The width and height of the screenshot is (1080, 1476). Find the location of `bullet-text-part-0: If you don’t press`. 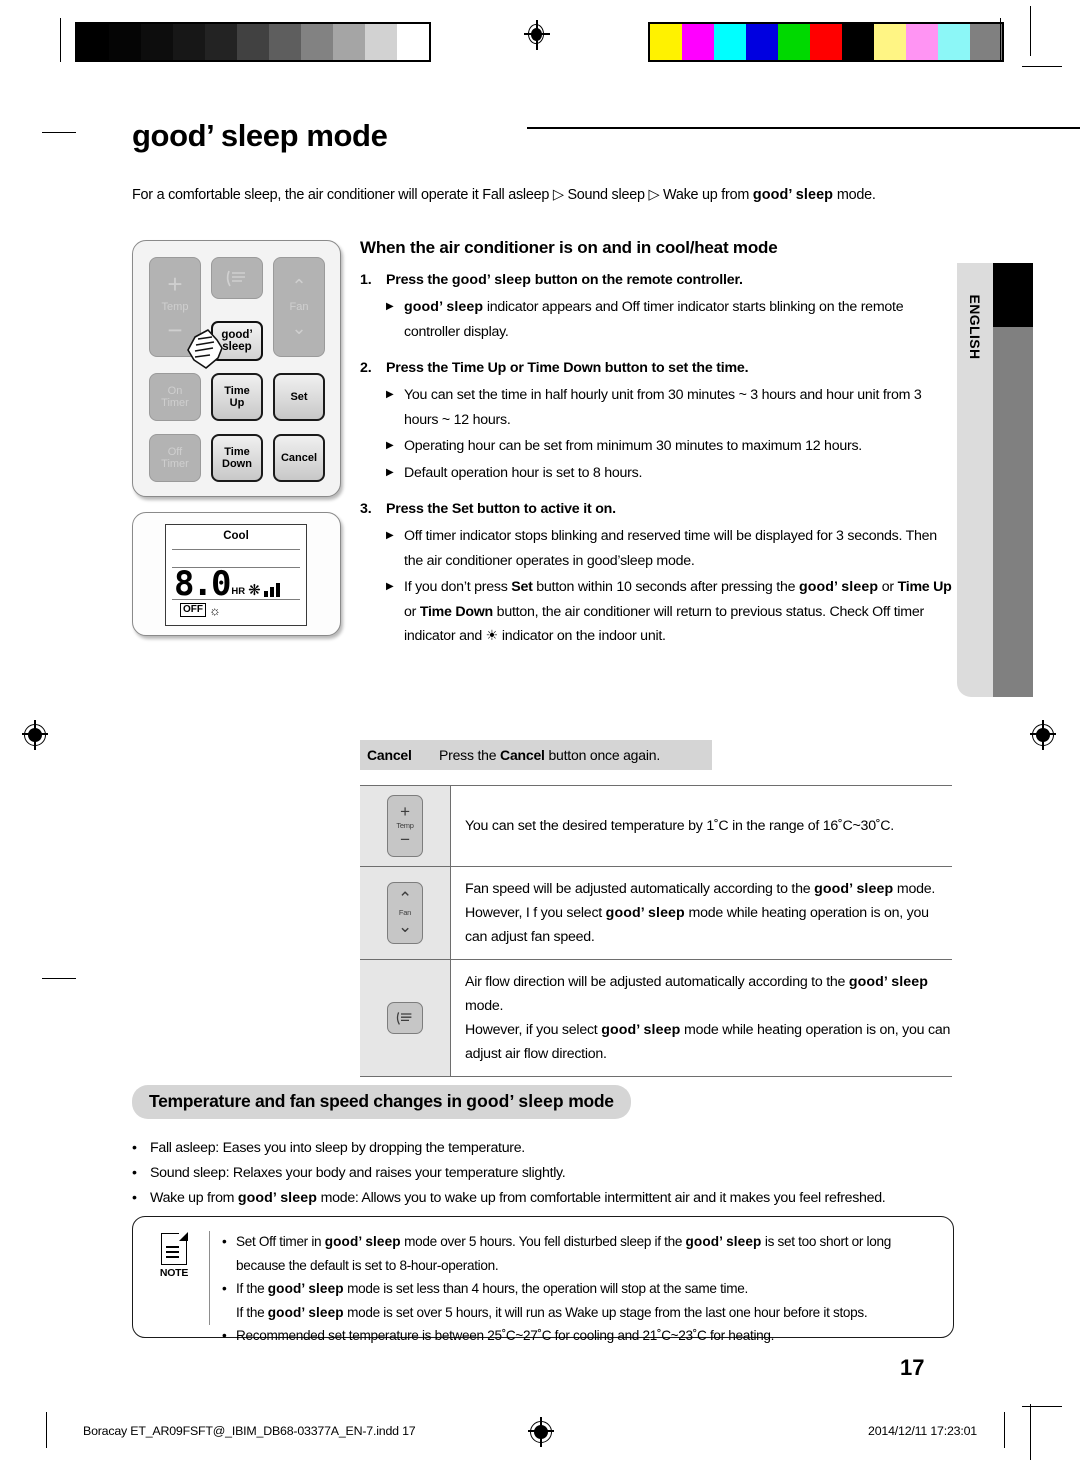

bullet-text-part-0: If you don’t press is located at coordinates (458, 587).